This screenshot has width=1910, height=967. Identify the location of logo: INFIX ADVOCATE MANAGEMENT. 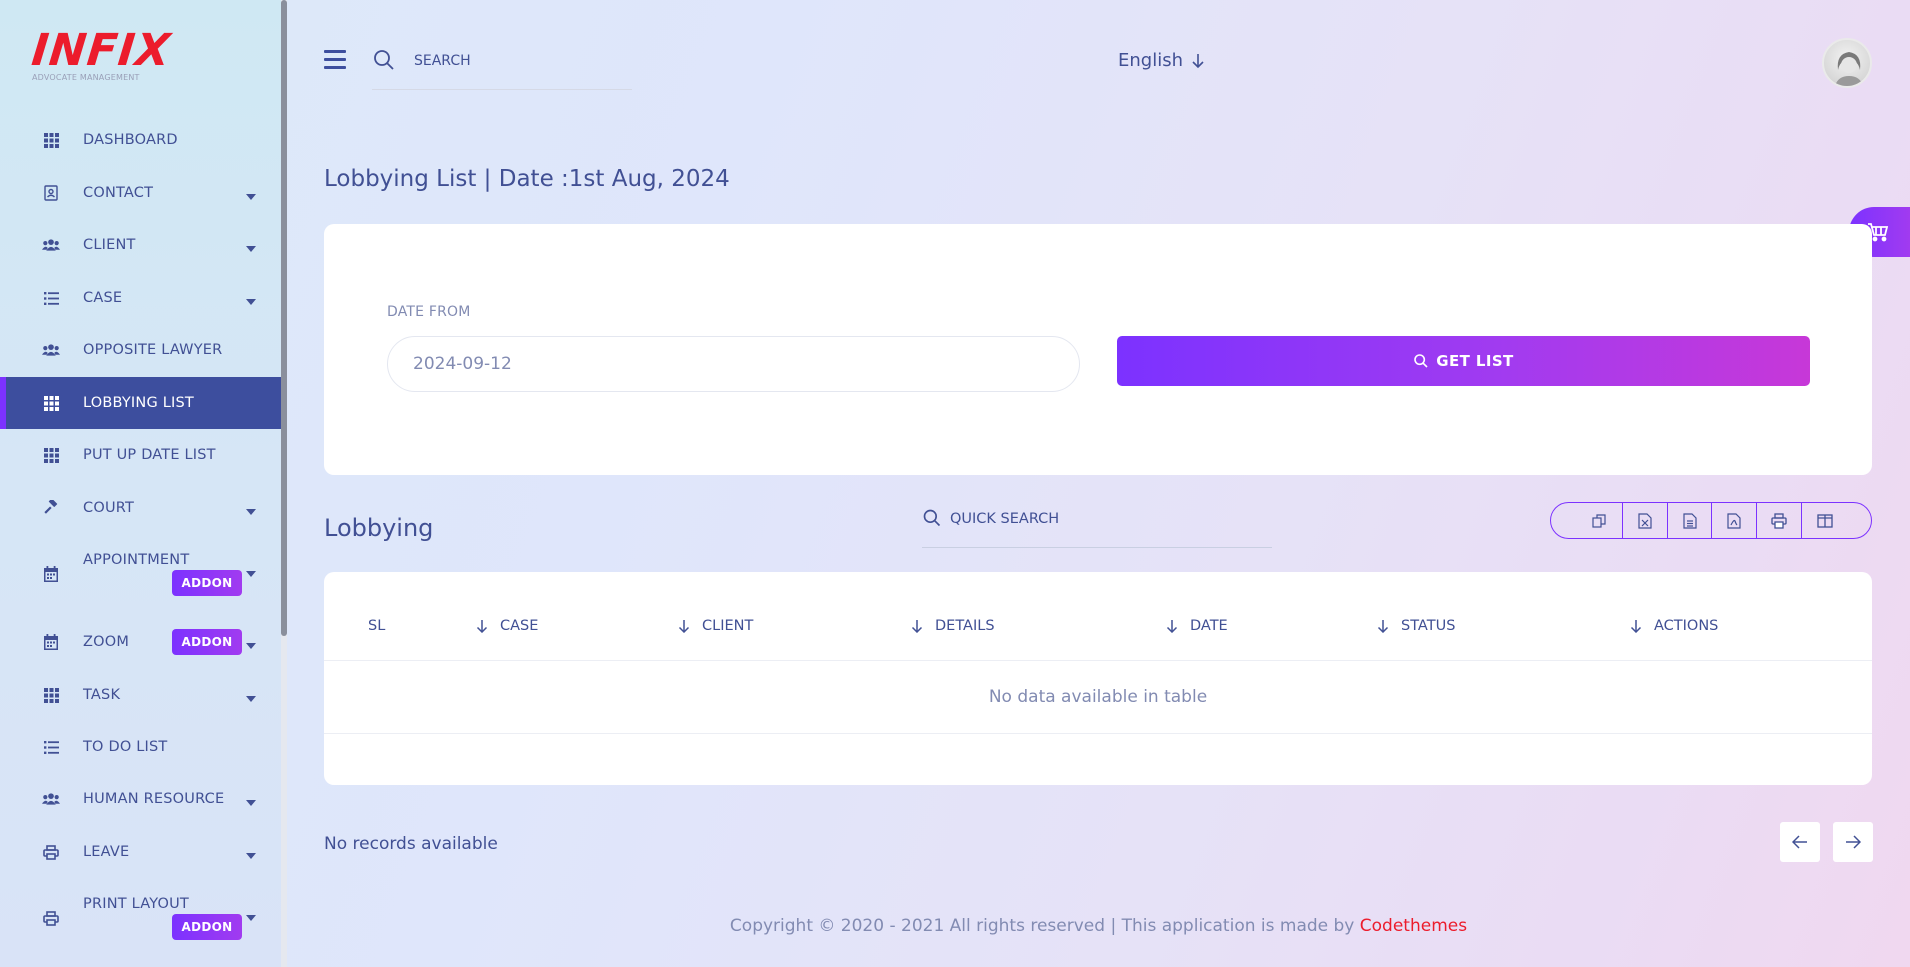
(101, 55).